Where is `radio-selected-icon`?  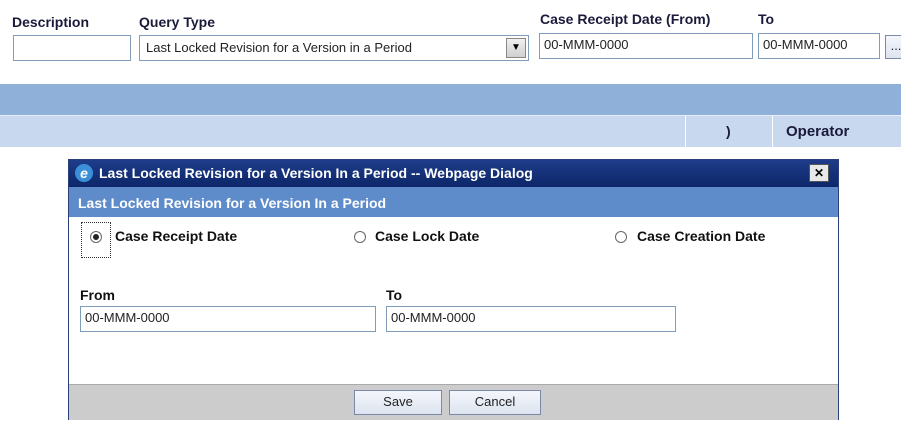
radio-selected-icon is located at coordinates (96, 237).